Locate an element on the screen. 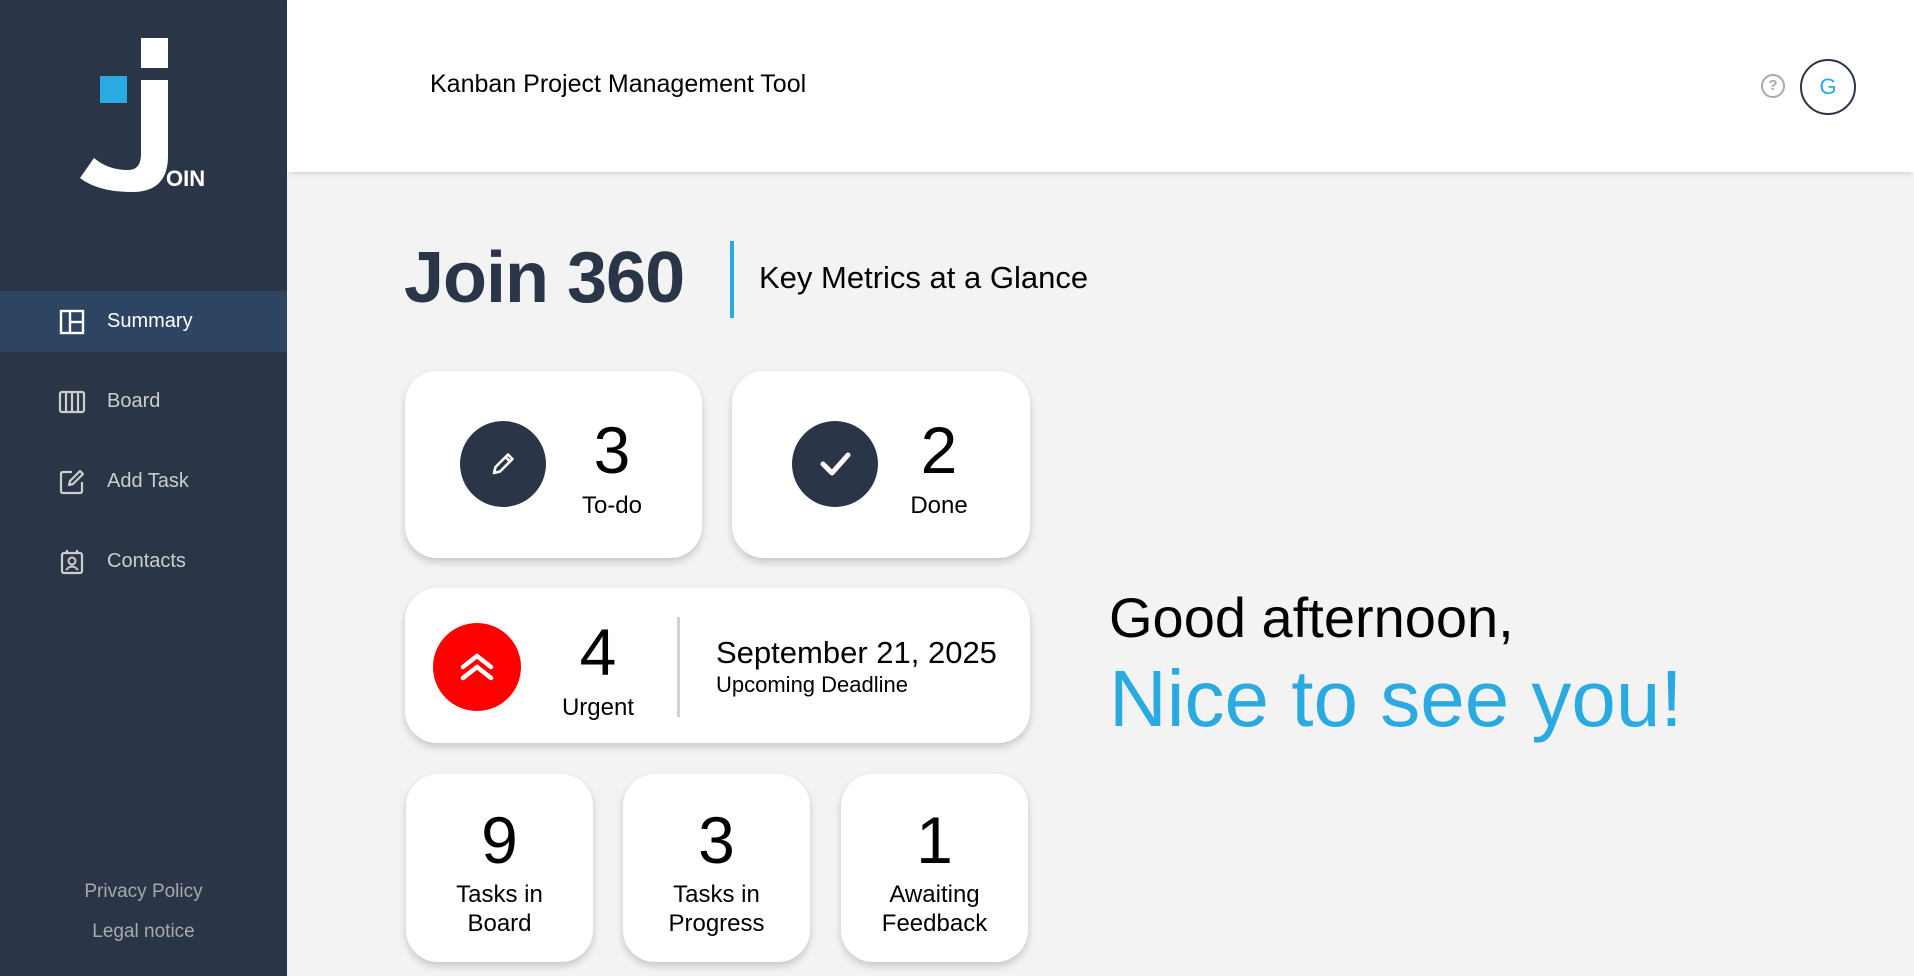 This screenshot has height=976, width=1914. sidebar-item-board: Board is located at coordinates (143, 401).